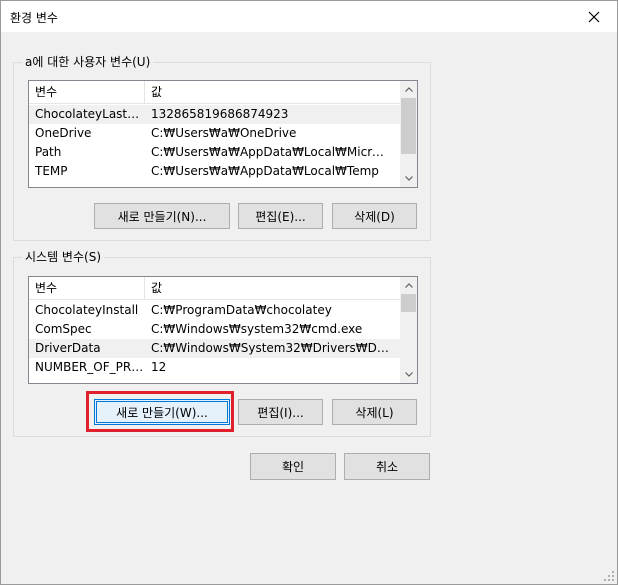  Describe the element at coordinates (220, 114) in the screenshot. I see `variable-value: 132865819686874923` at that location.